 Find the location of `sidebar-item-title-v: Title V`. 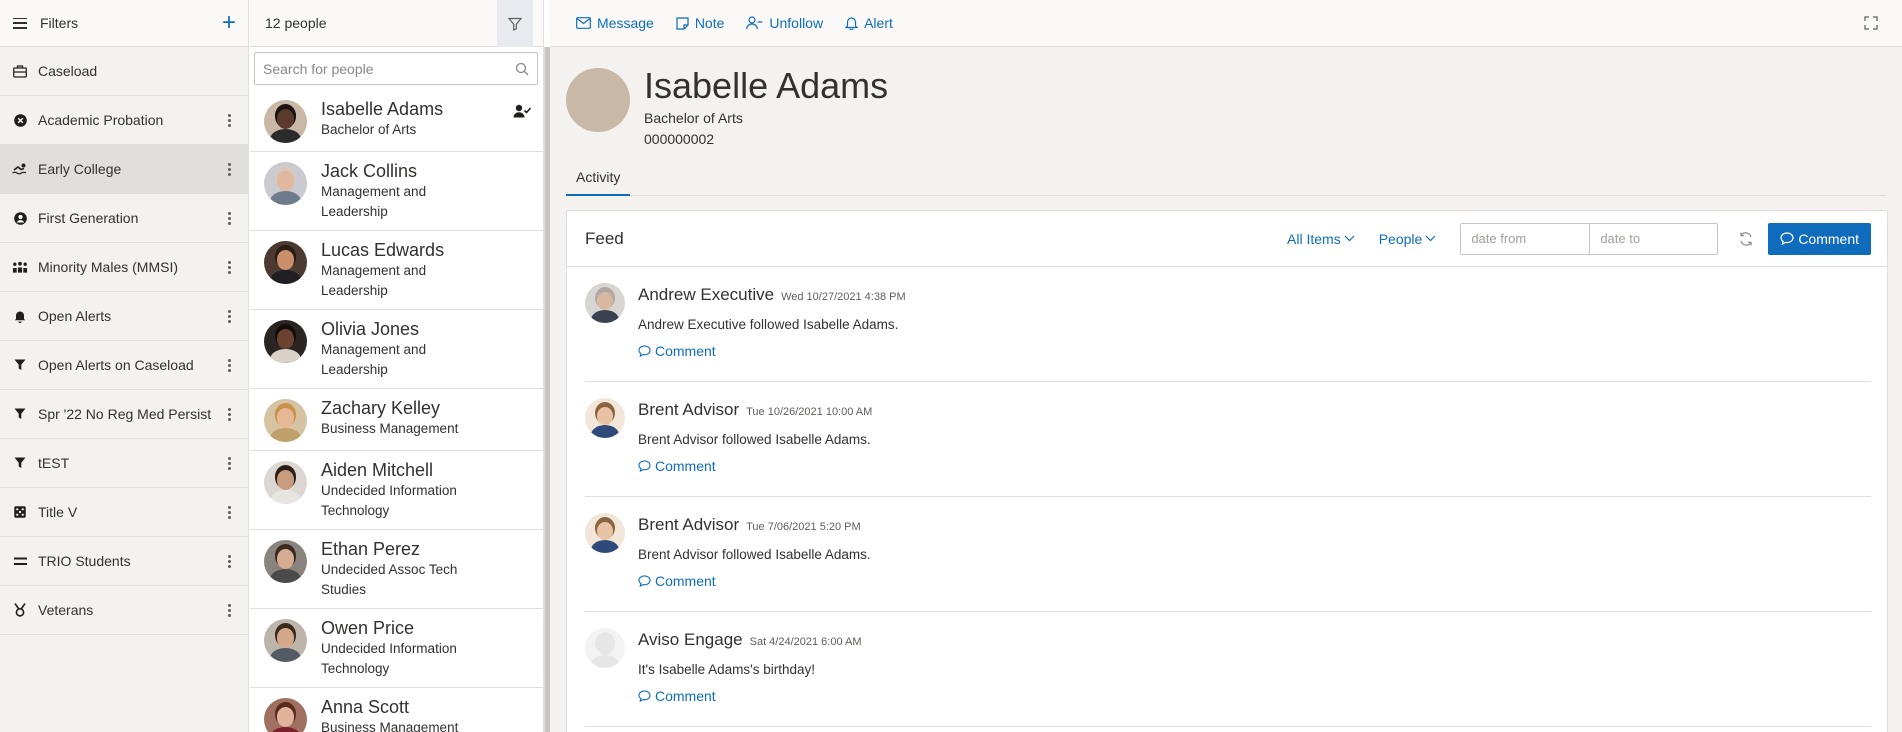

sidebar-item-title-v: Title V is located at coordinates (124, 512).